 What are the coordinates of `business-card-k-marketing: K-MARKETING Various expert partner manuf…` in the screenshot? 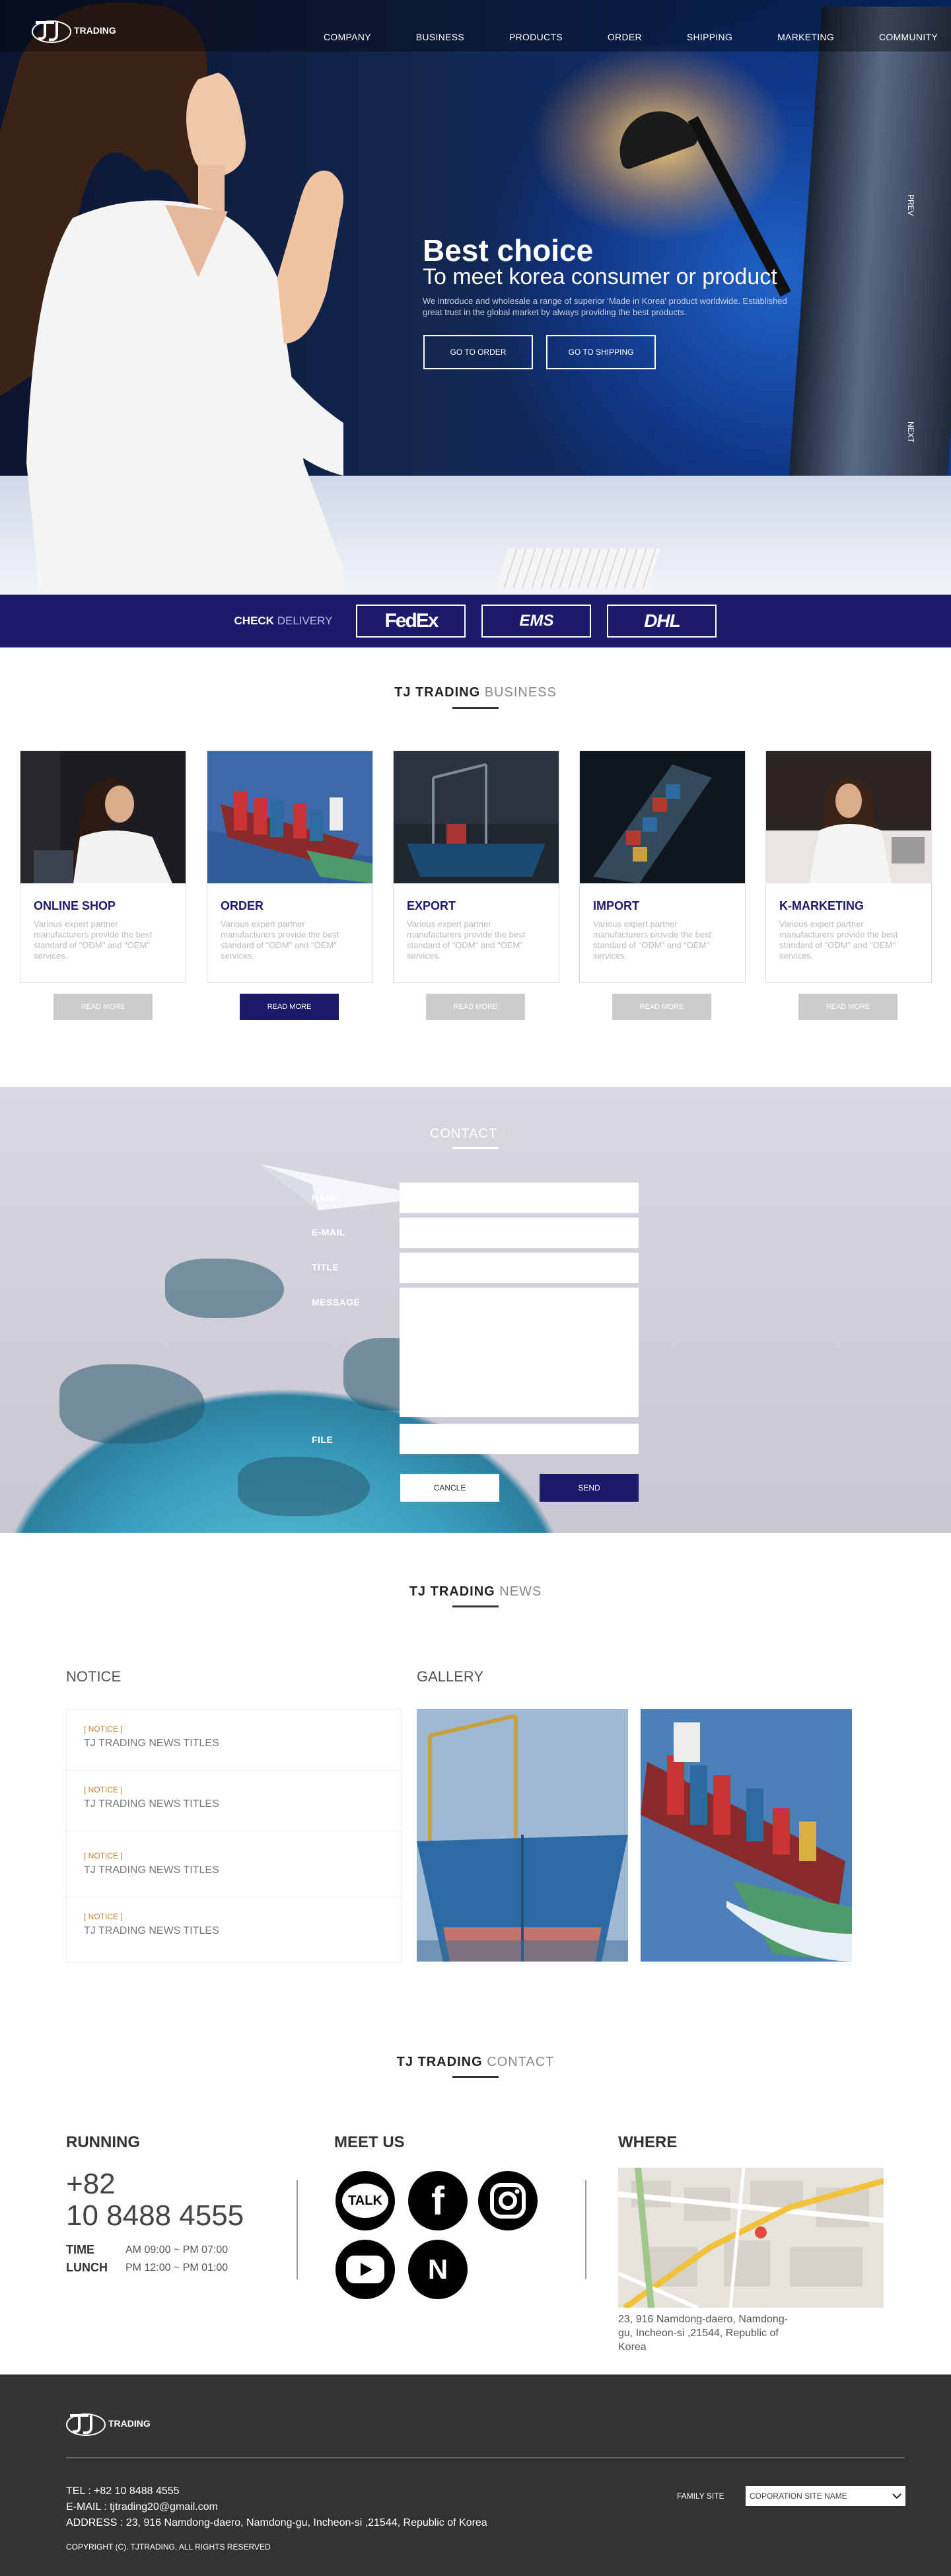 It's located at (848, 867).